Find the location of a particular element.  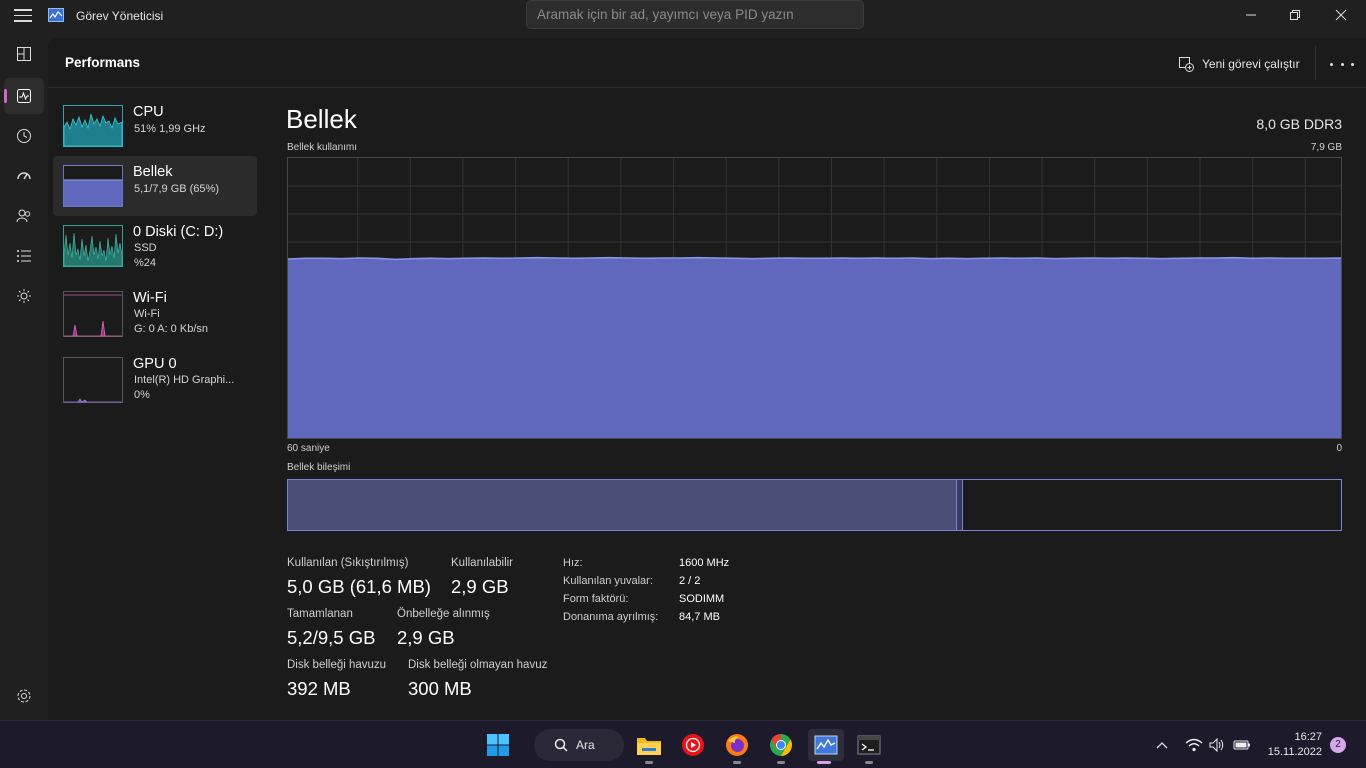

side-item-title: 0 Diski (C: D:) is located at coordinates (178, 232).